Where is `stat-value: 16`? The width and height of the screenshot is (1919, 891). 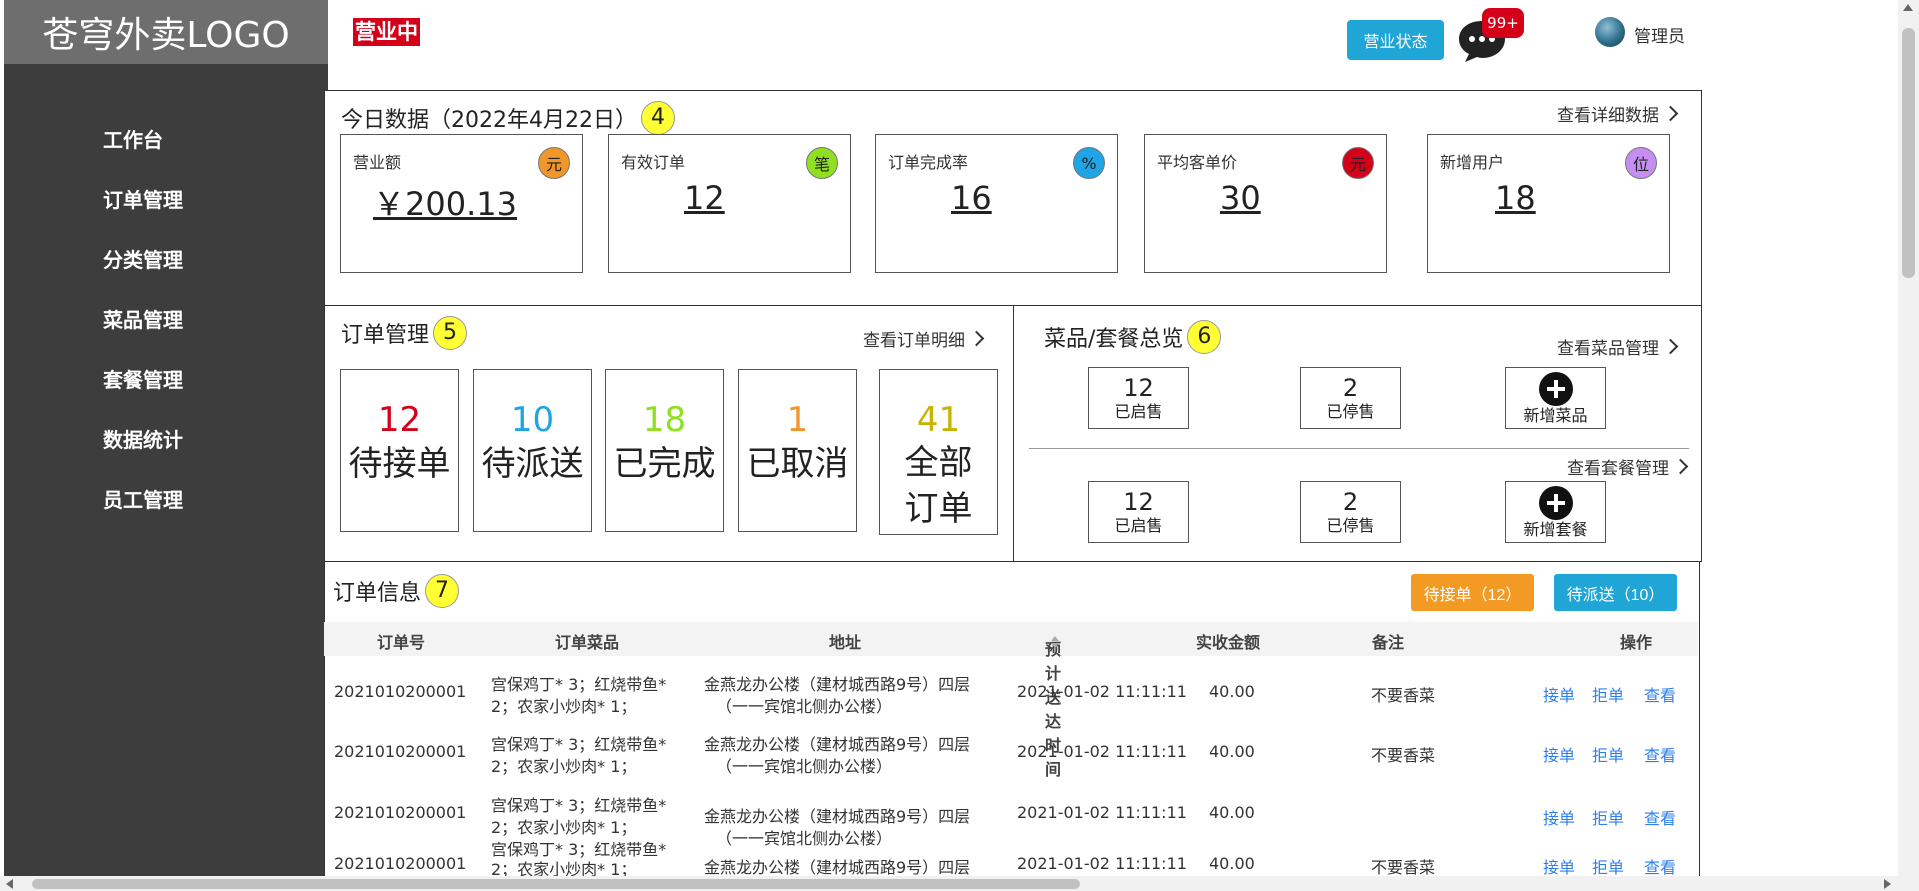
stat-value: 16 is located at coordinates (971, 198).